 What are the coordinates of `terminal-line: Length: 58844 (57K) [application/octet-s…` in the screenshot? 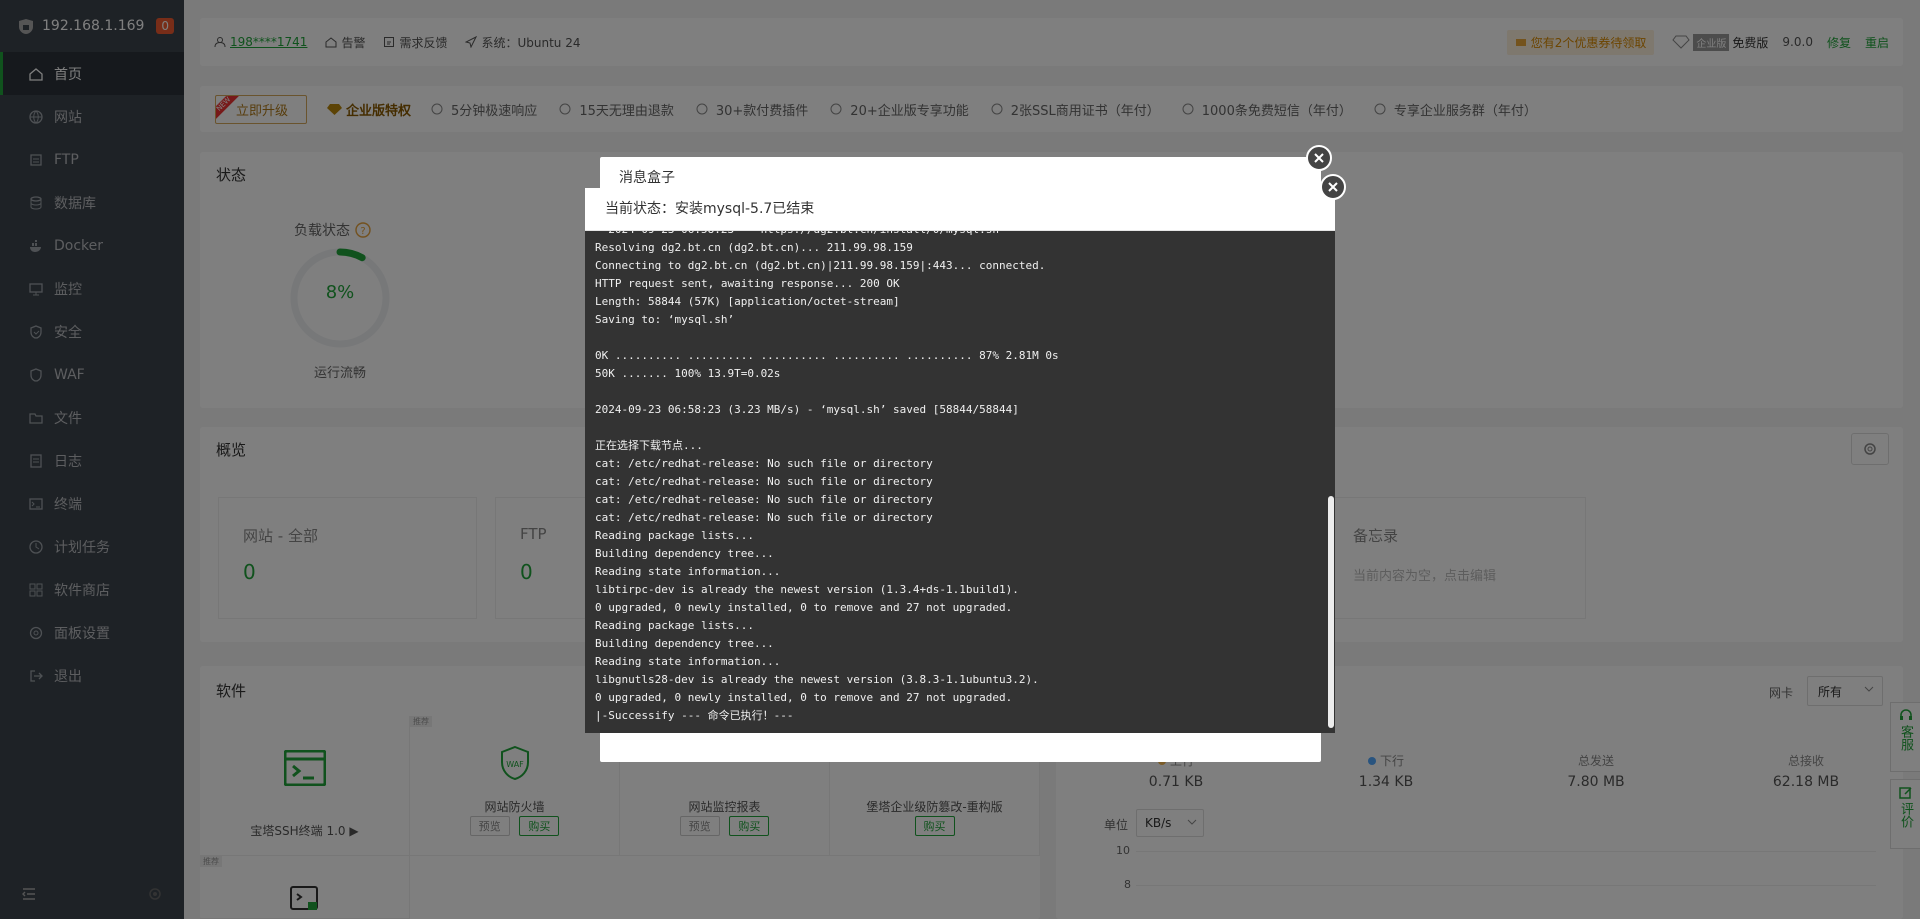 It's located at (747, 301).